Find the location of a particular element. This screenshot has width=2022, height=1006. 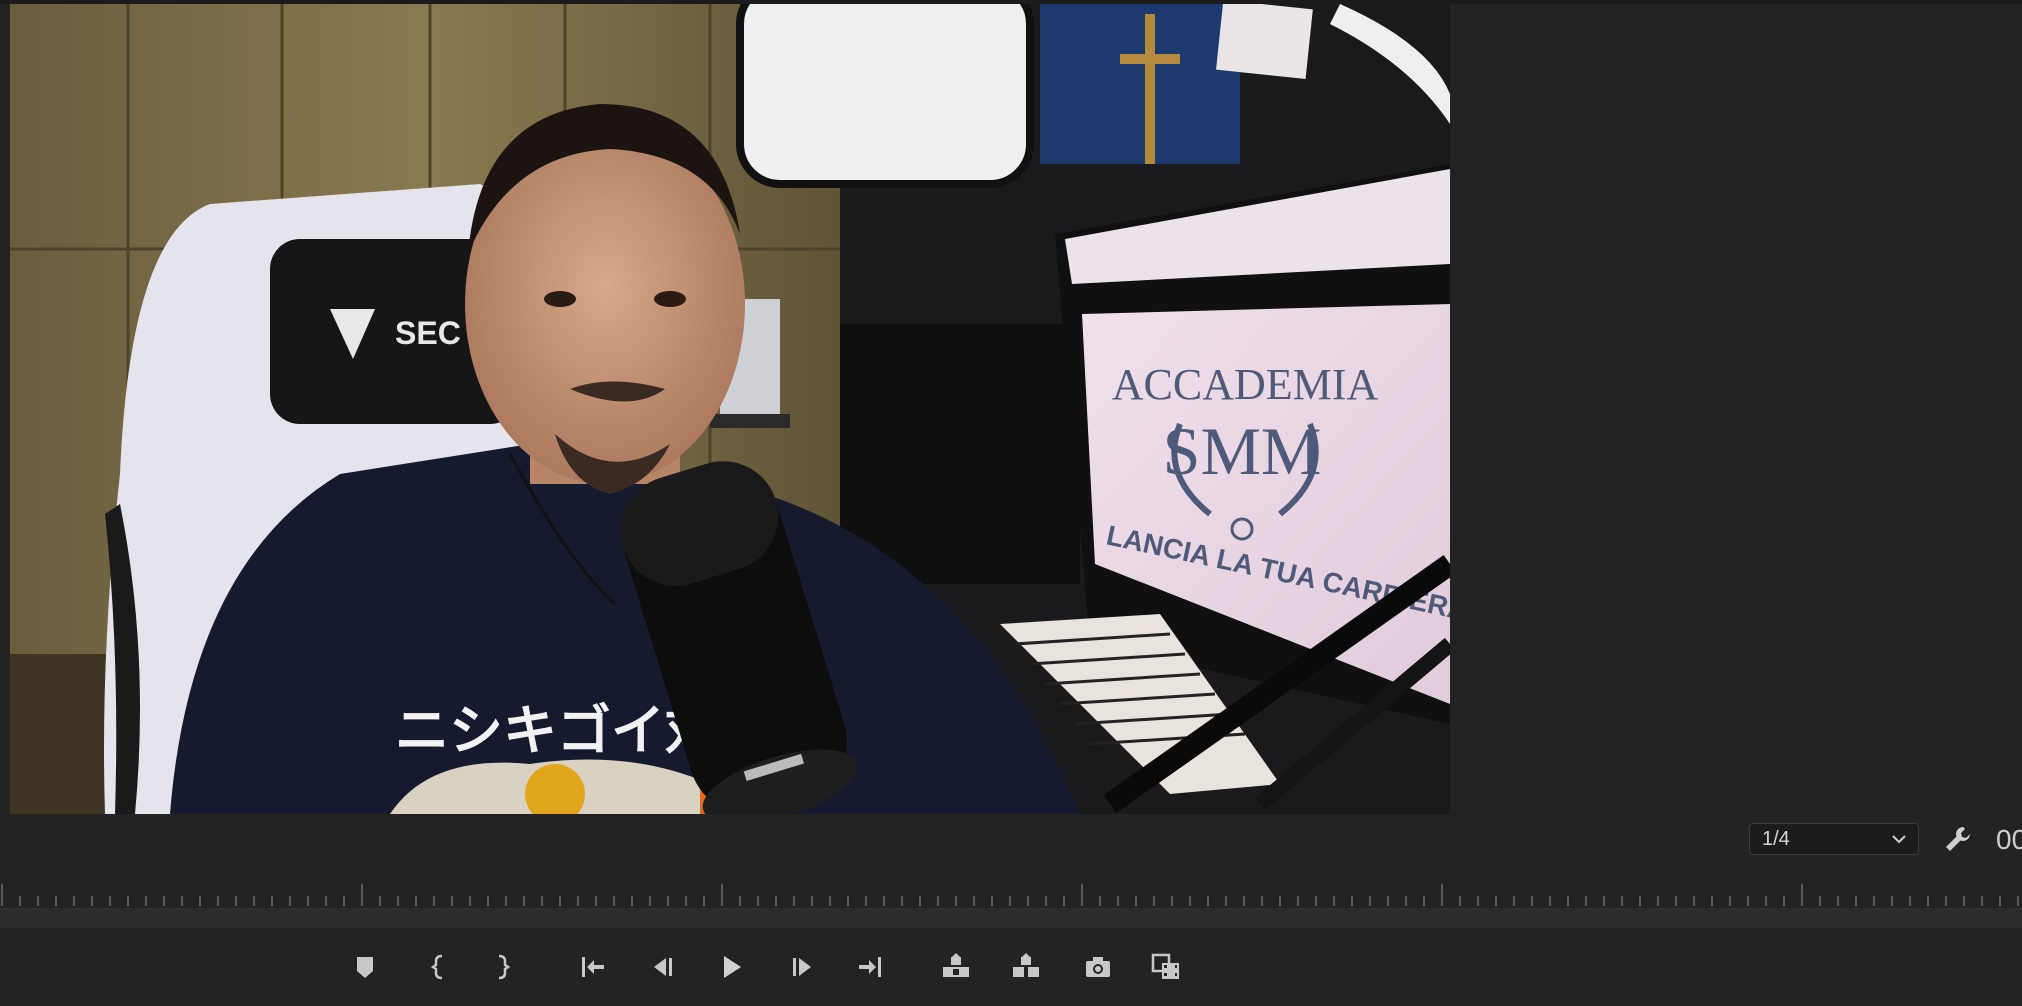

extract-icon is located at coordinates (1026, 965).